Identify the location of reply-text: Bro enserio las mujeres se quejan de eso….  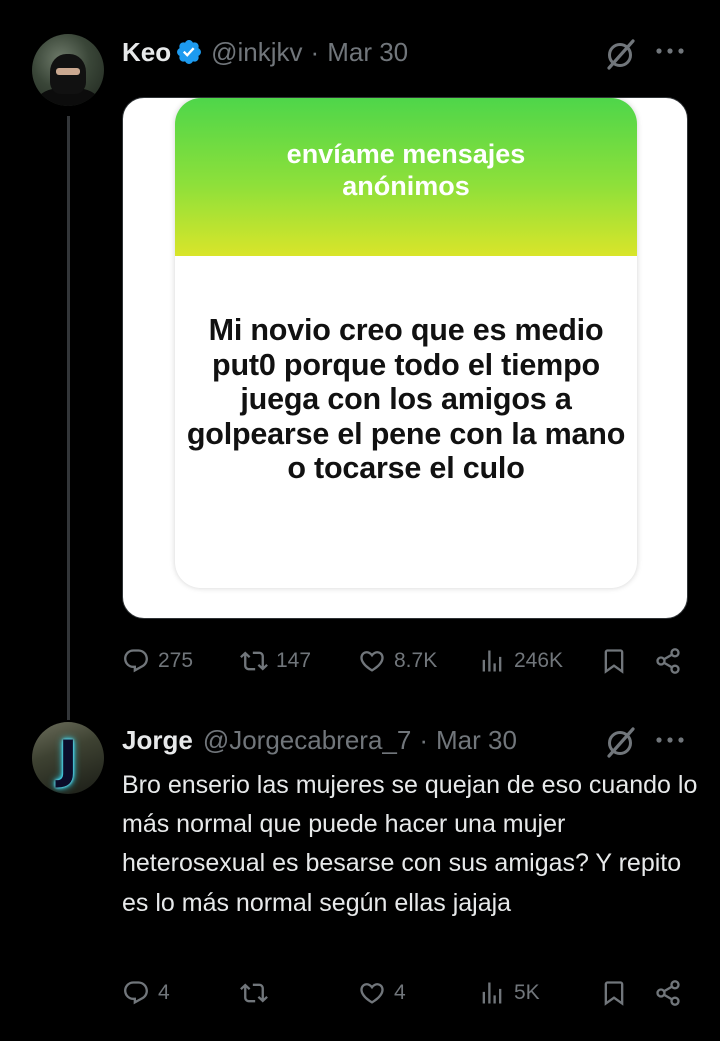
(410, 844).